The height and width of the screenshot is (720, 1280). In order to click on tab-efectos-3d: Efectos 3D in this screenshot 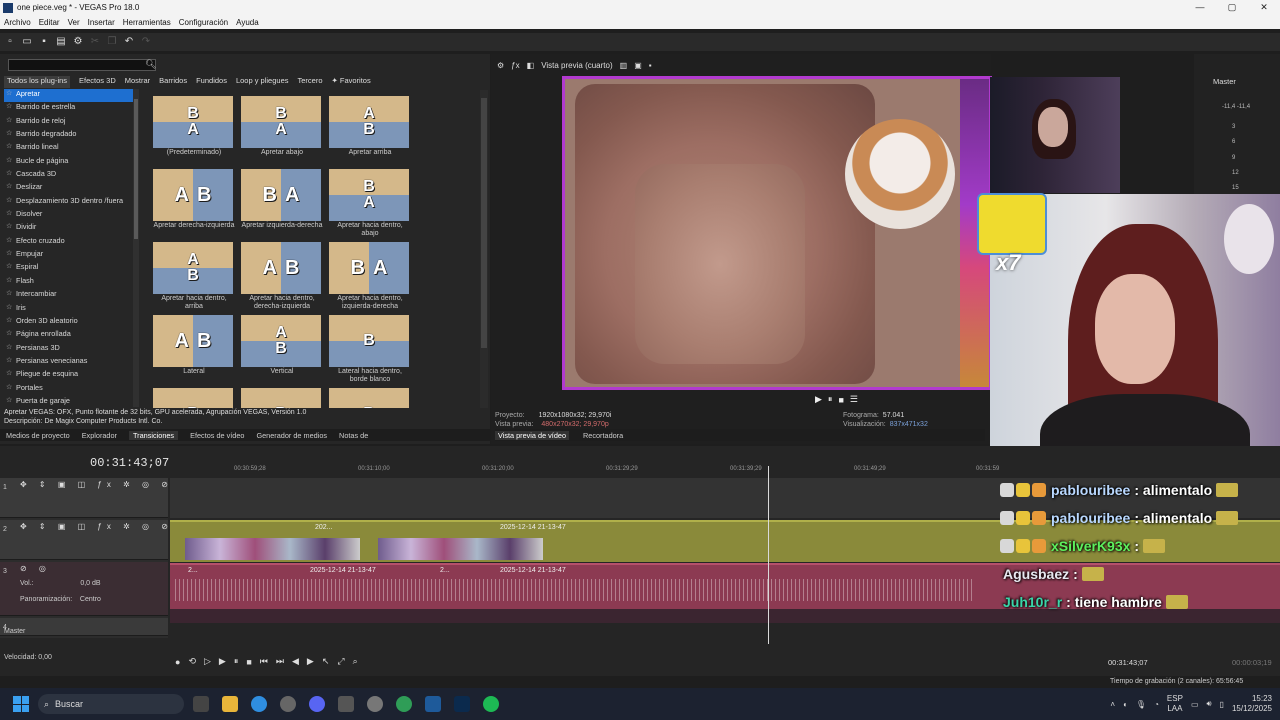, I will do `click(97, 82)`.